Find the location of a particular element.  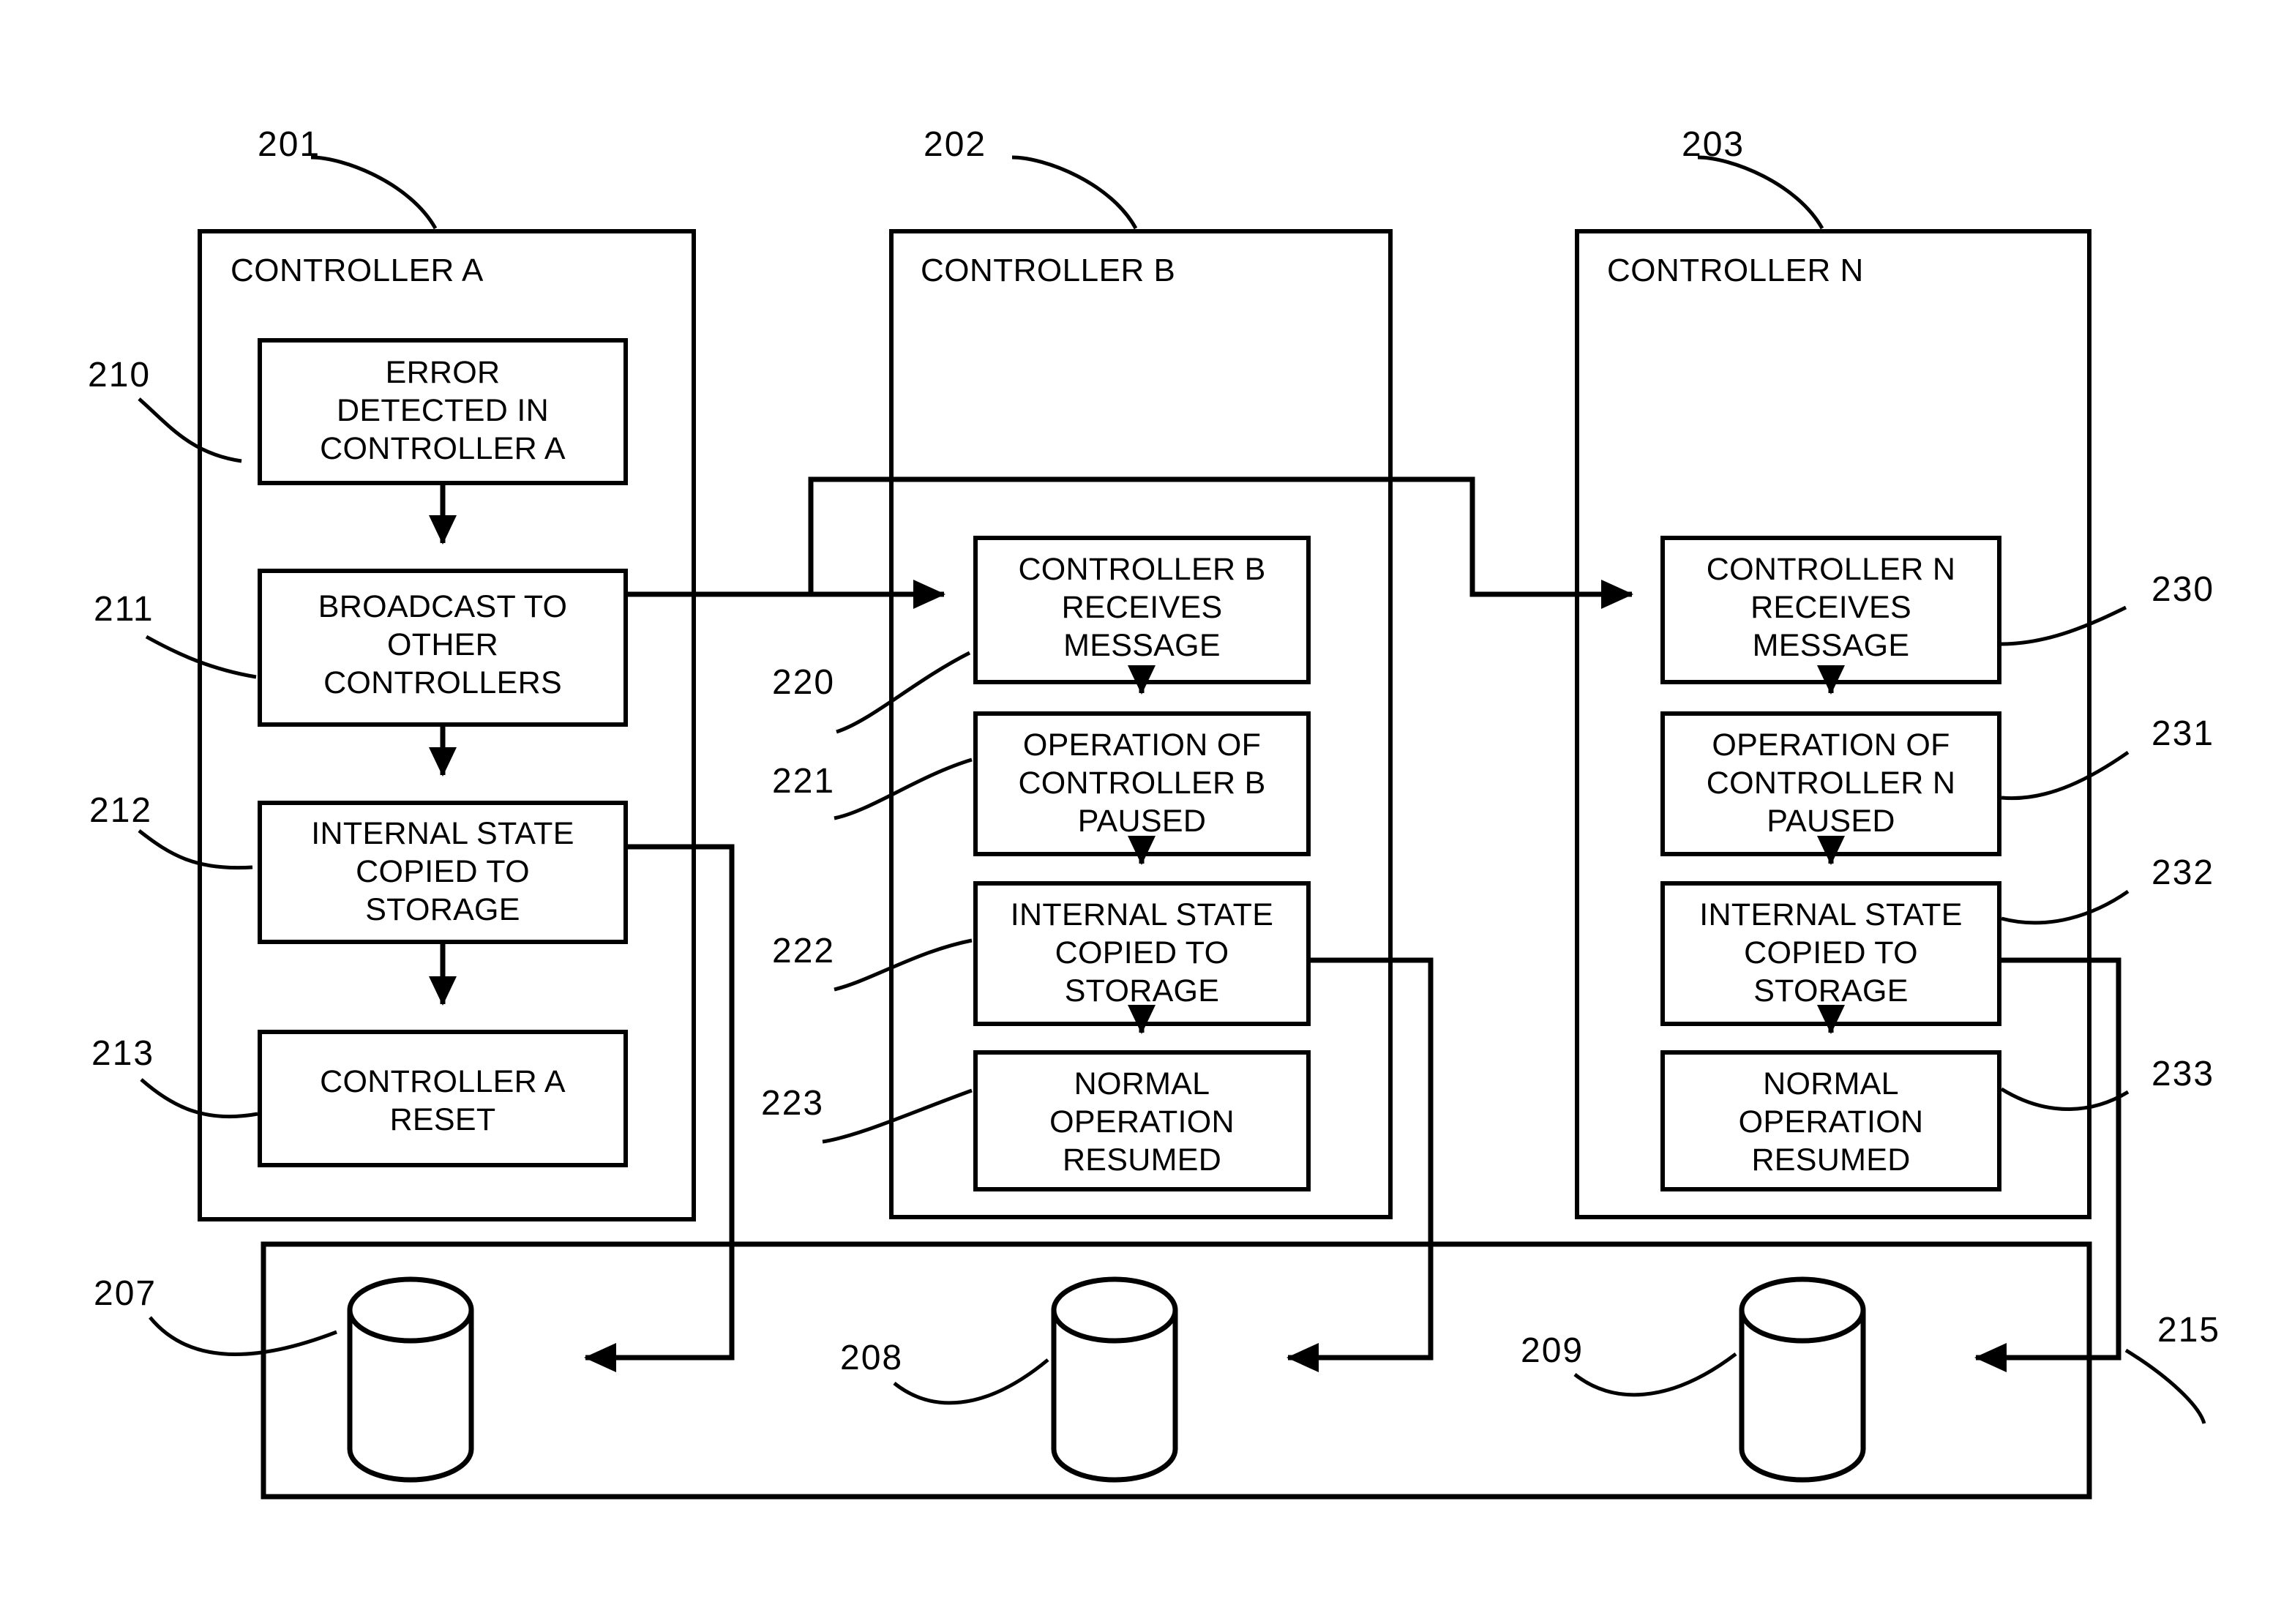

step-211-line2: OTHER is located at coordinates (442, 644).